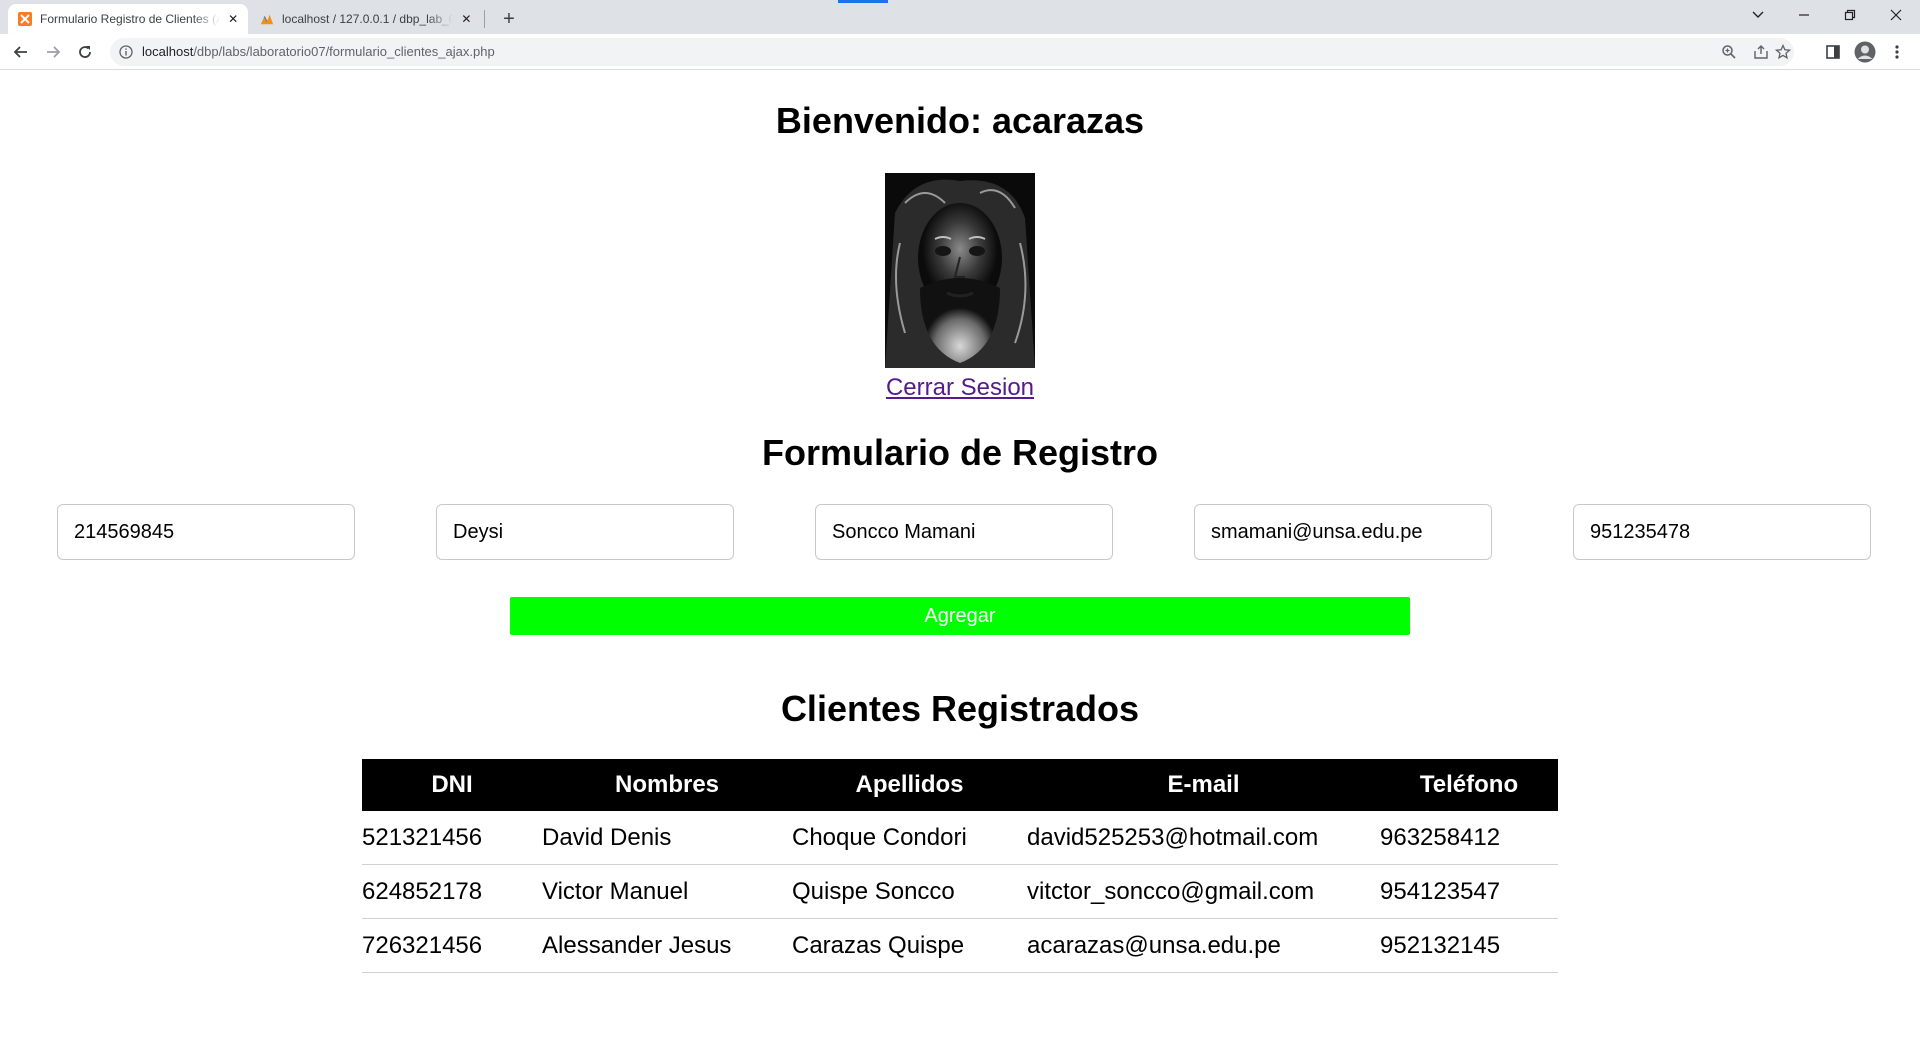 Image resolution: width=1920 pixels, height=1037 pixels. Describe the element at coordinates (1783, 52) in the screenshot. I see `bookmark-star-icon` at that location.